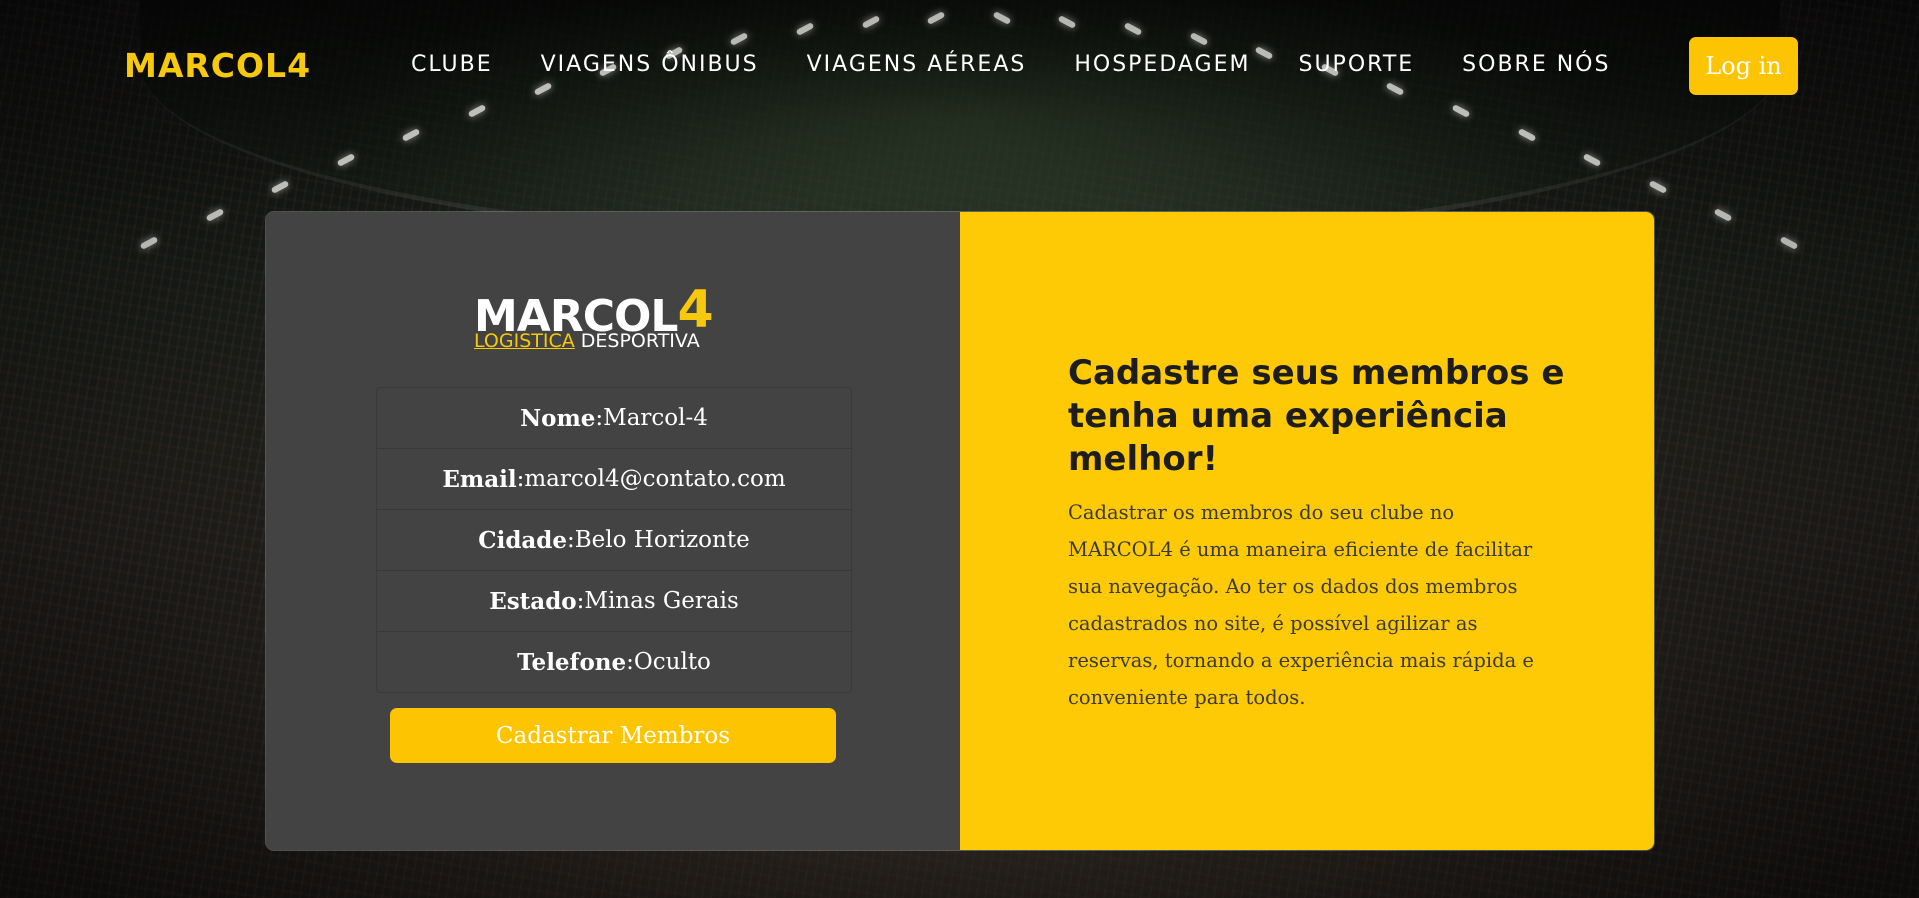 The width and height of the screenshot is (1919, 898). Describe the element at coordinates (917, 64) in the screenshot. I see `nav-link-viagens-aereas: VIAGENS AÉREAS` at that location.